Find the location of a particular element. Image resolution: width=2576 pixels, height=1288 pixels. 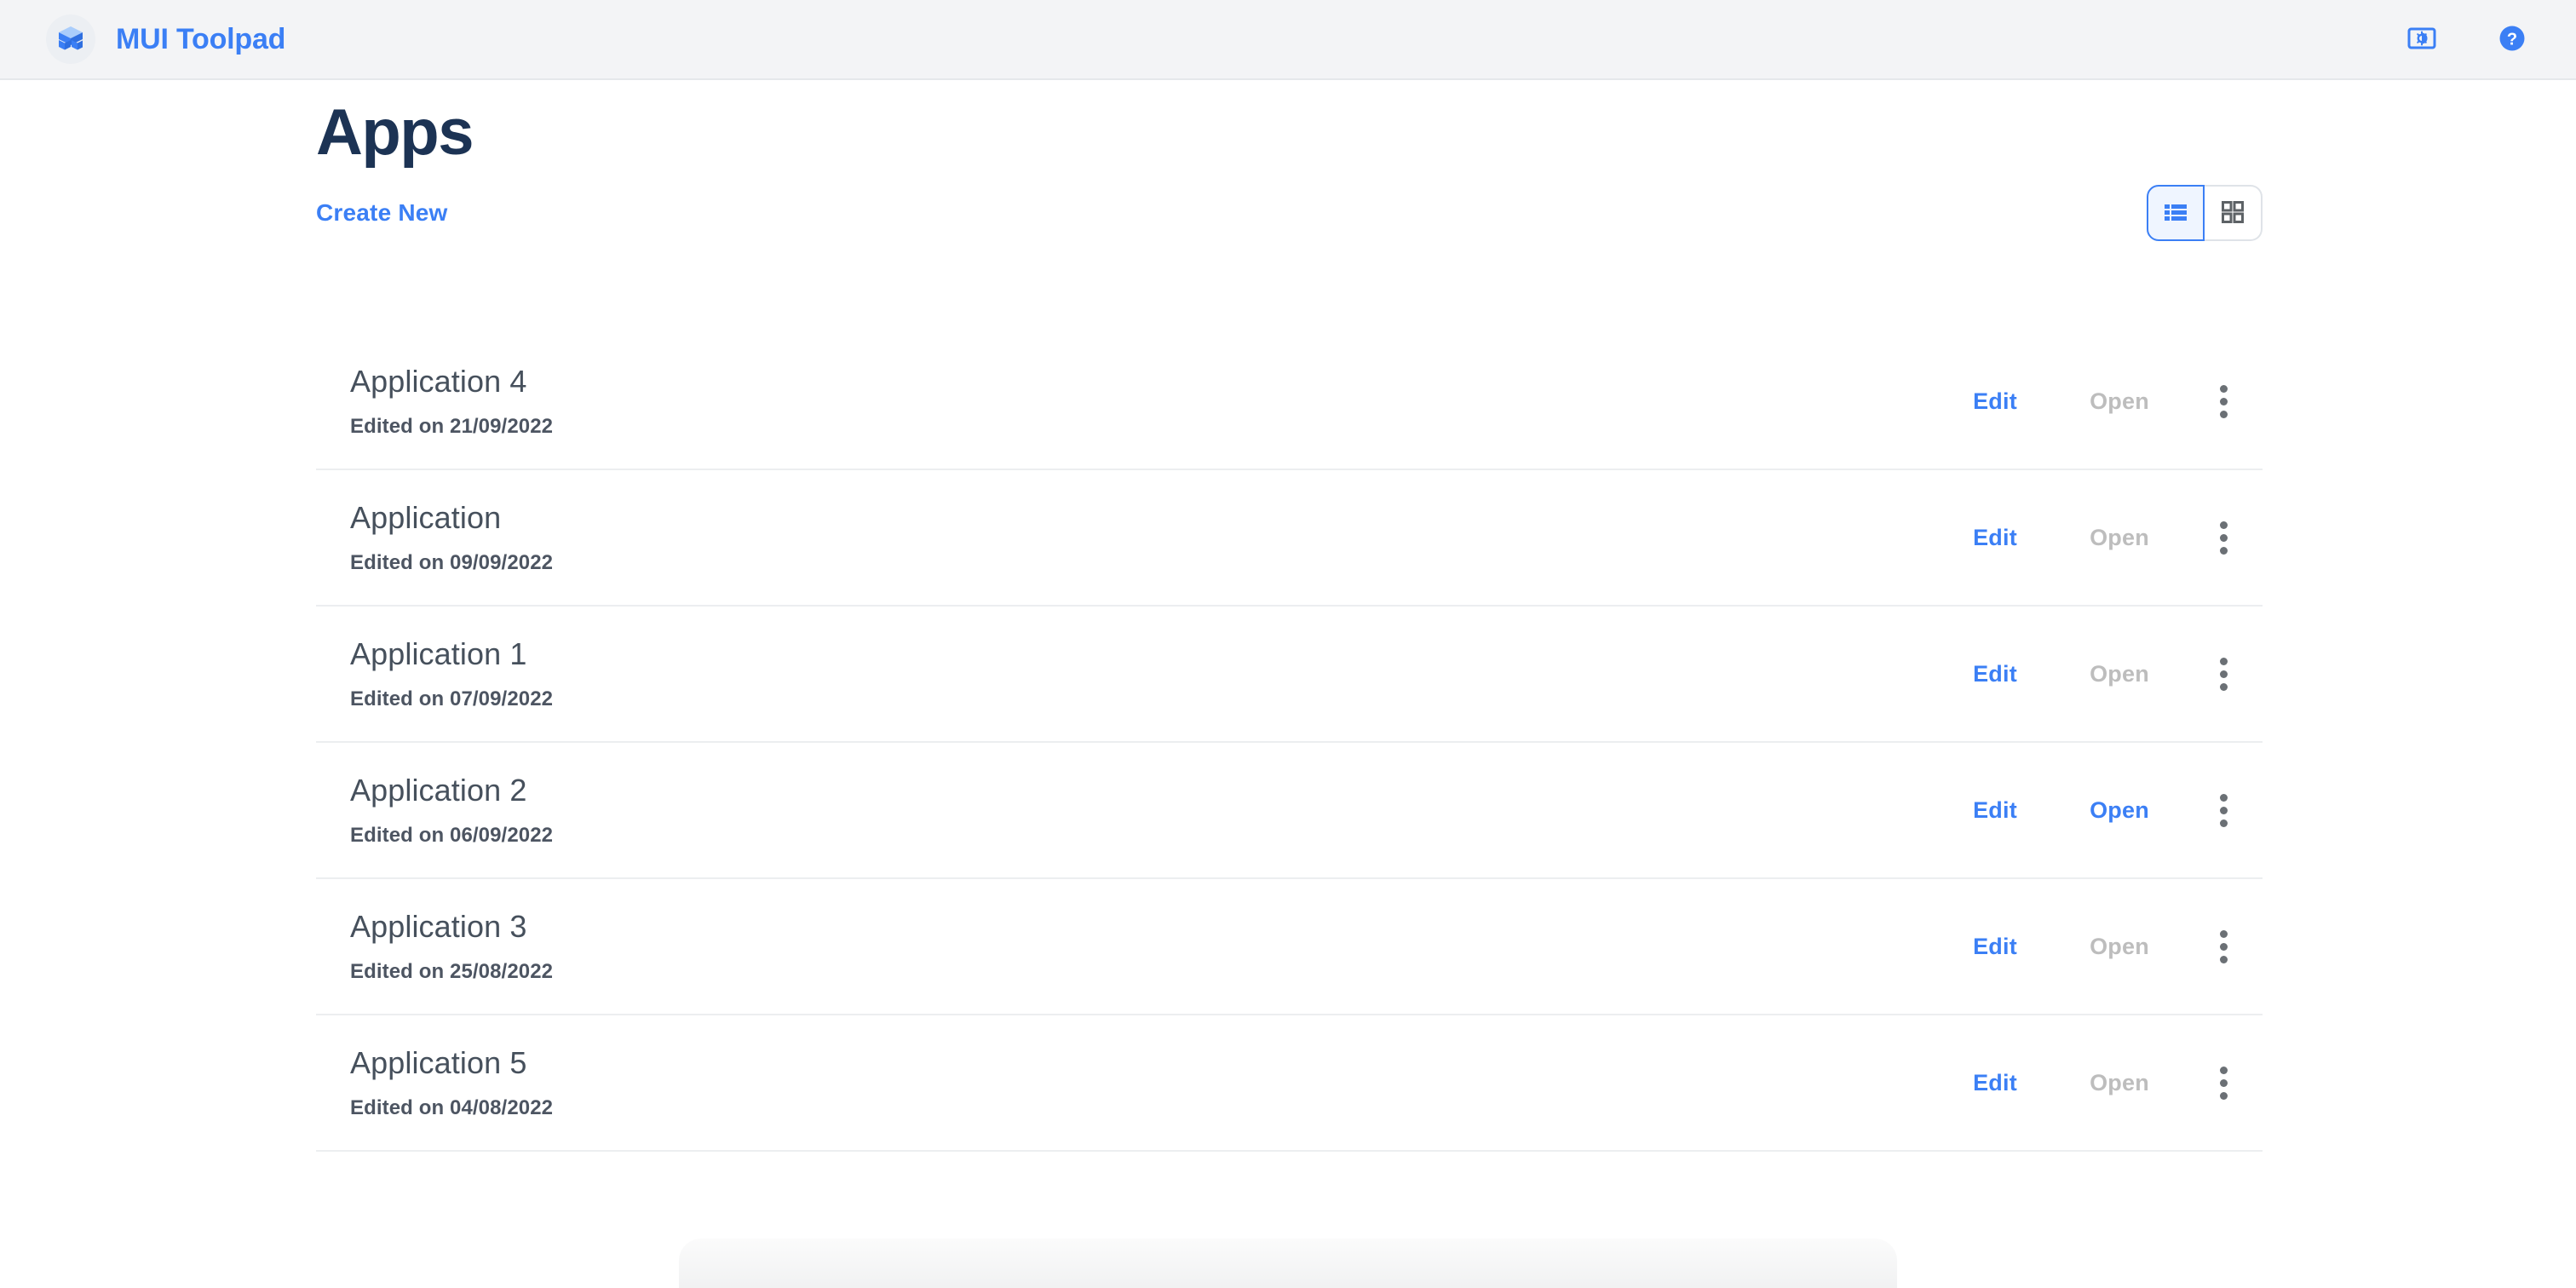

list-toolbar: Create New is located at coordinates (1289, 213).